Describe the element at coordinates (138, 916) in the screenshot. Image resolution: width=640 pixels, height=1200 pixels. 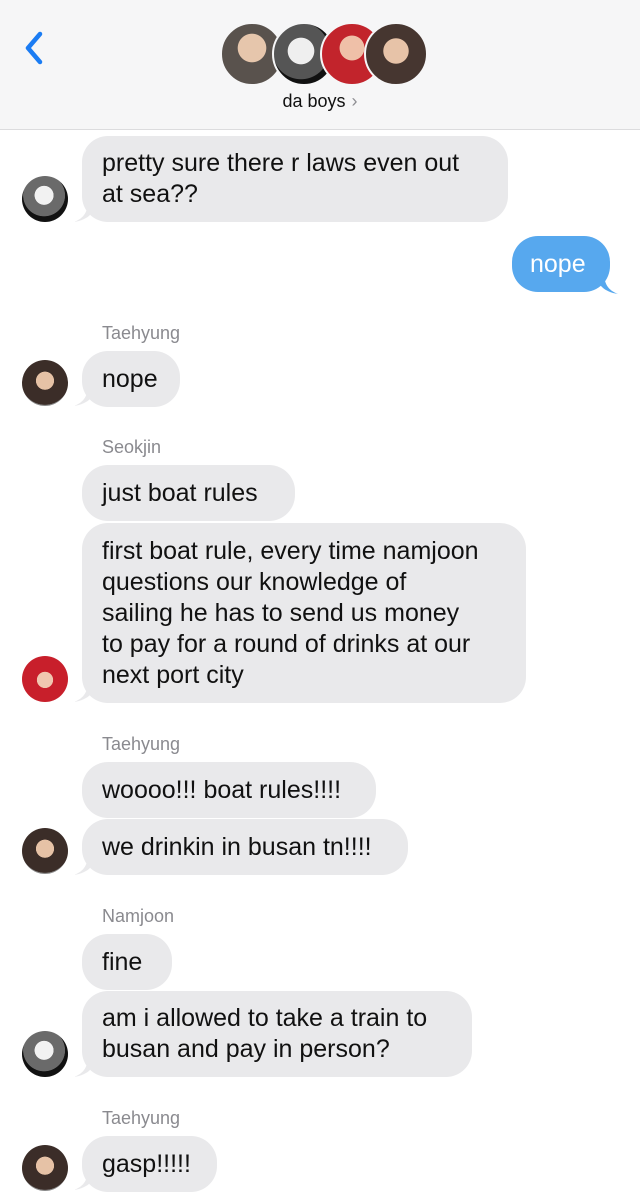
I see `sender-name: Namjoon` at that location.